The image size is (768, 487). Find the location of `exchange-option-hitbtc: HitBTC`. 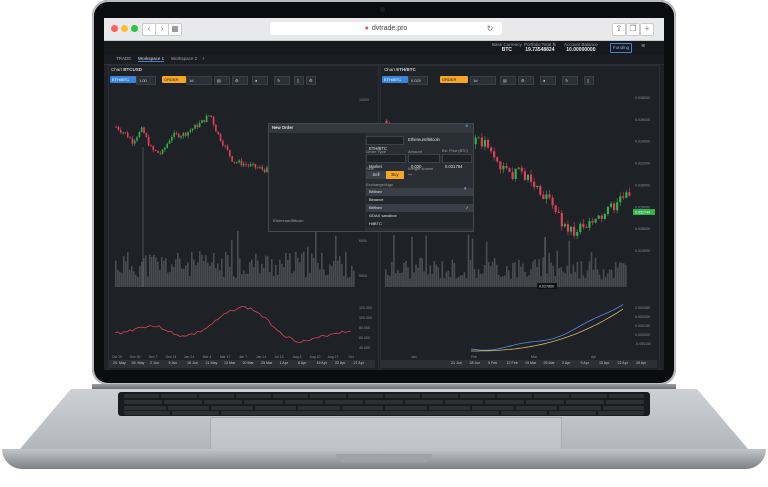

exchange-option-hitbtc: HitBTC is located at coordinates (419, 224).